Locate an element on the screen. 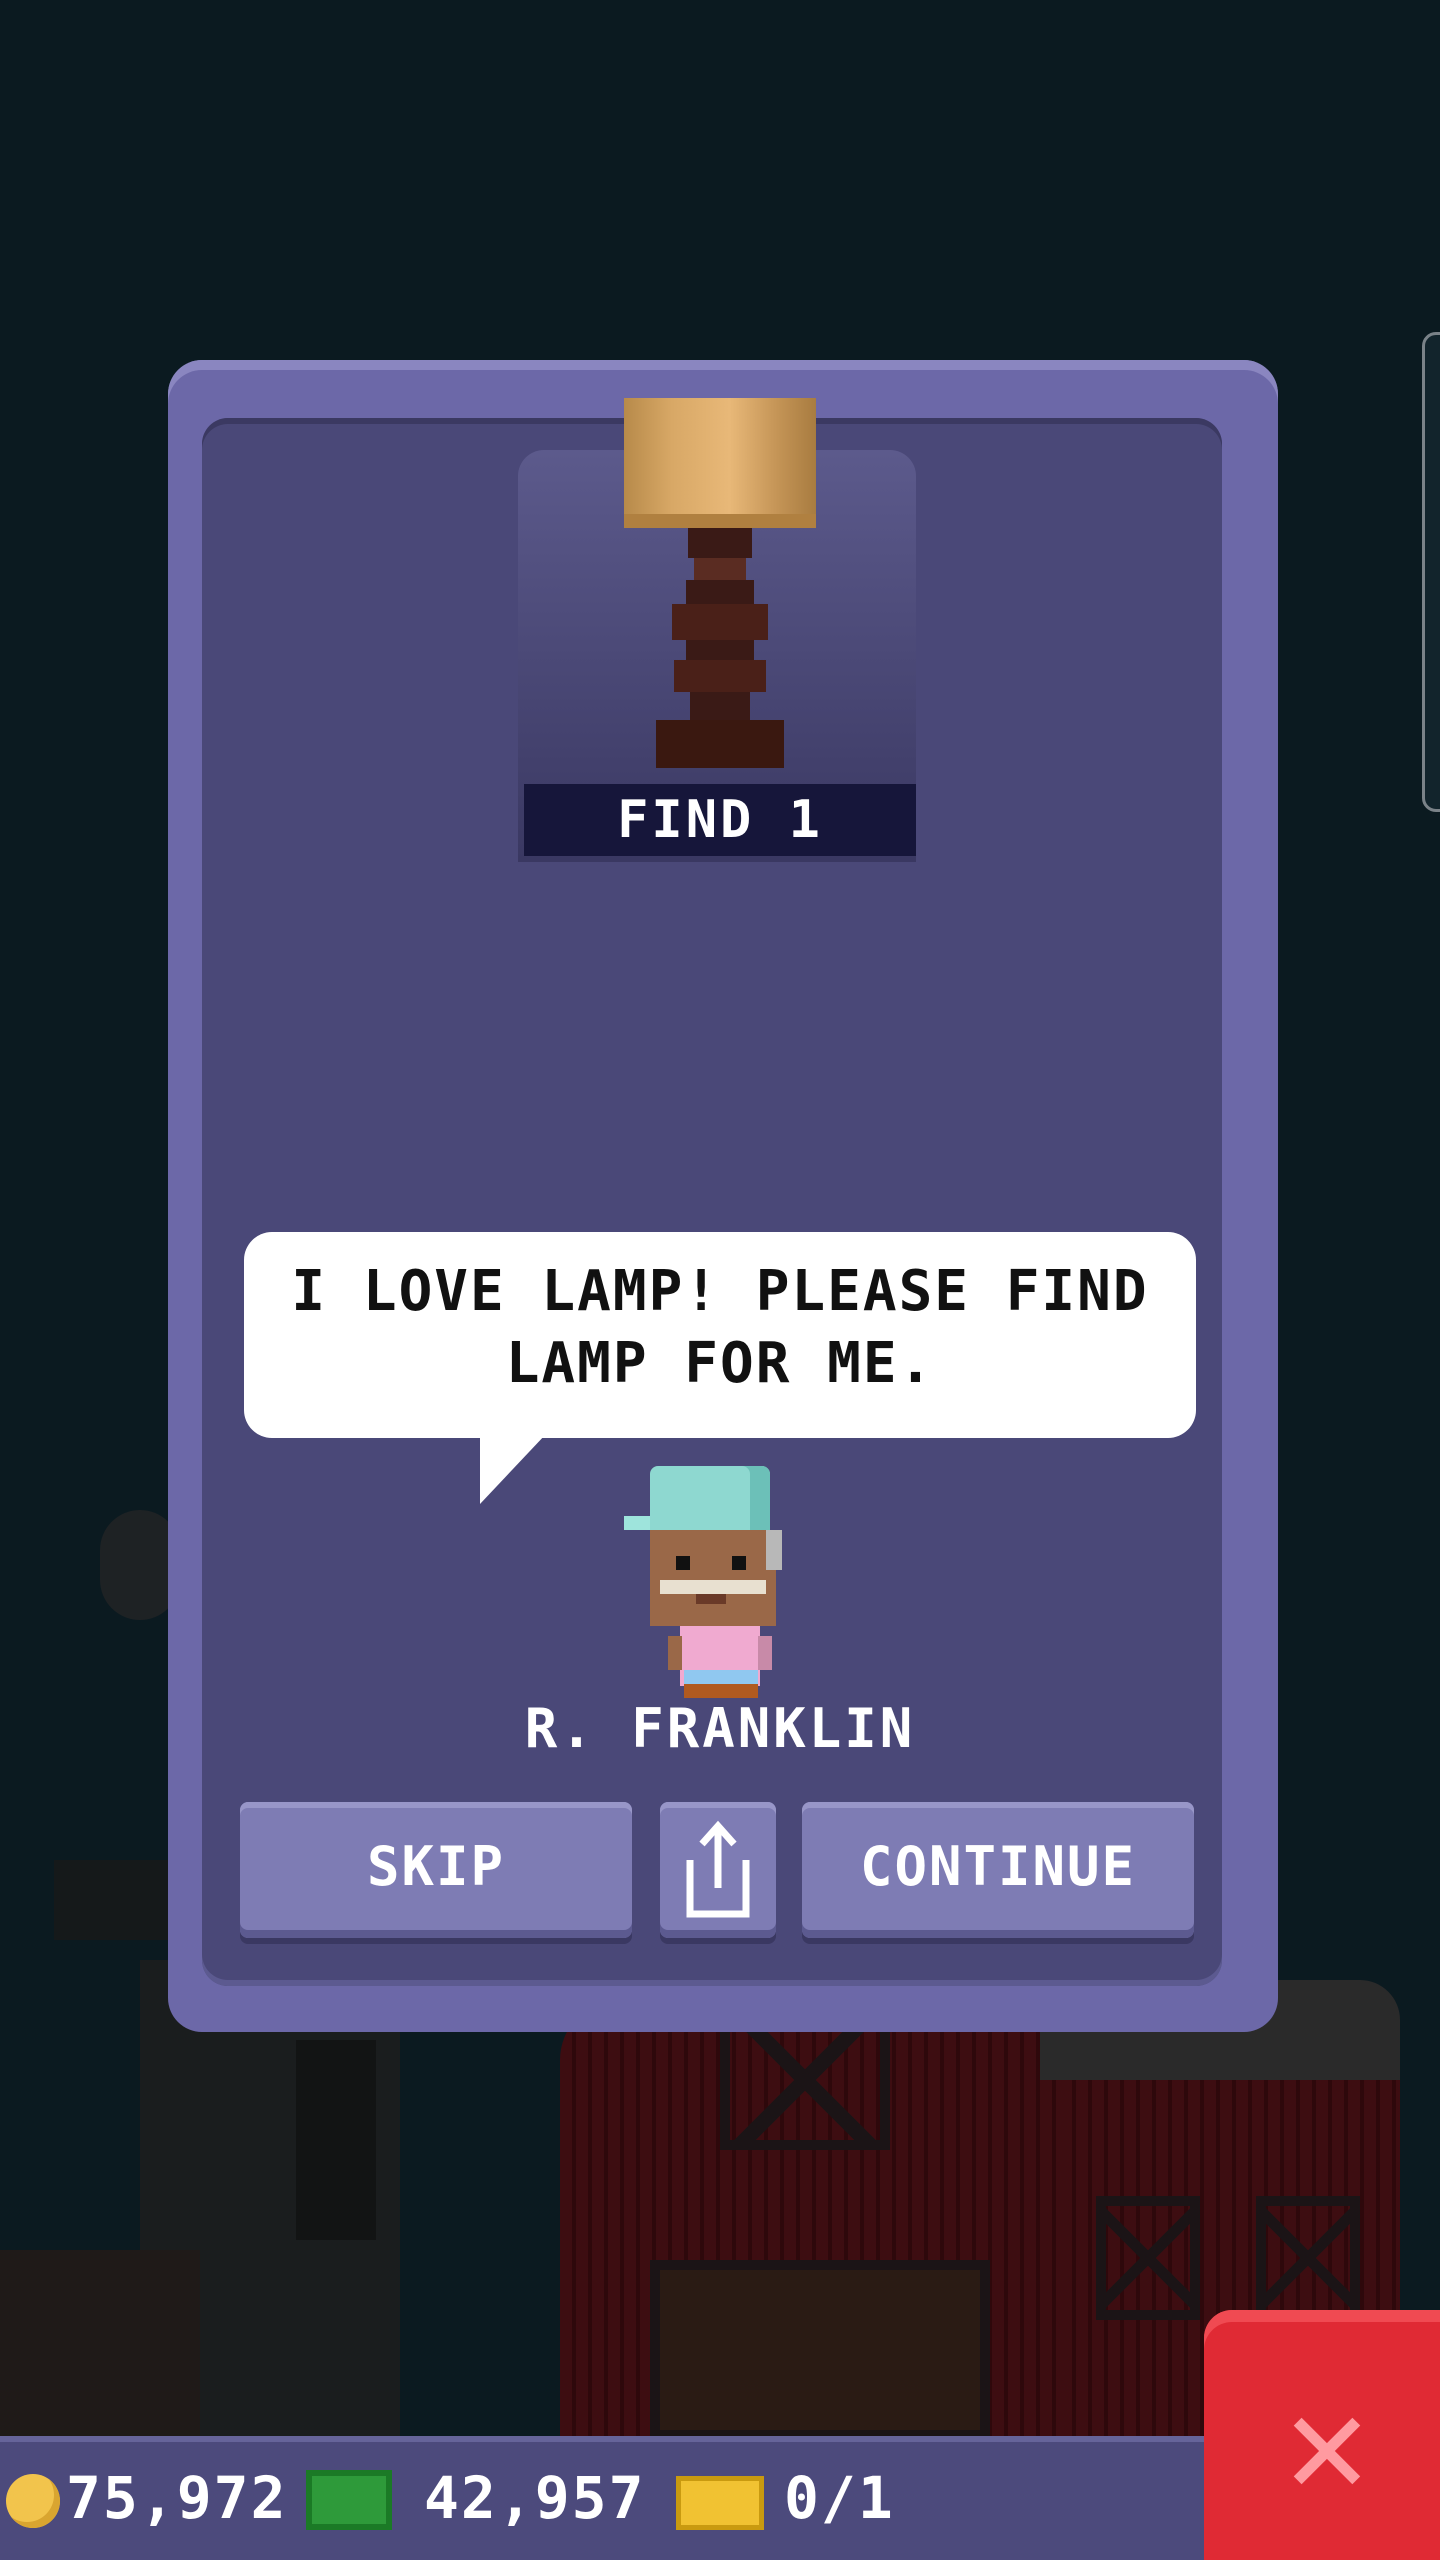 The width and height of the screenshot is (1440, 2560). share-button is located at coordinates (718, 1870).